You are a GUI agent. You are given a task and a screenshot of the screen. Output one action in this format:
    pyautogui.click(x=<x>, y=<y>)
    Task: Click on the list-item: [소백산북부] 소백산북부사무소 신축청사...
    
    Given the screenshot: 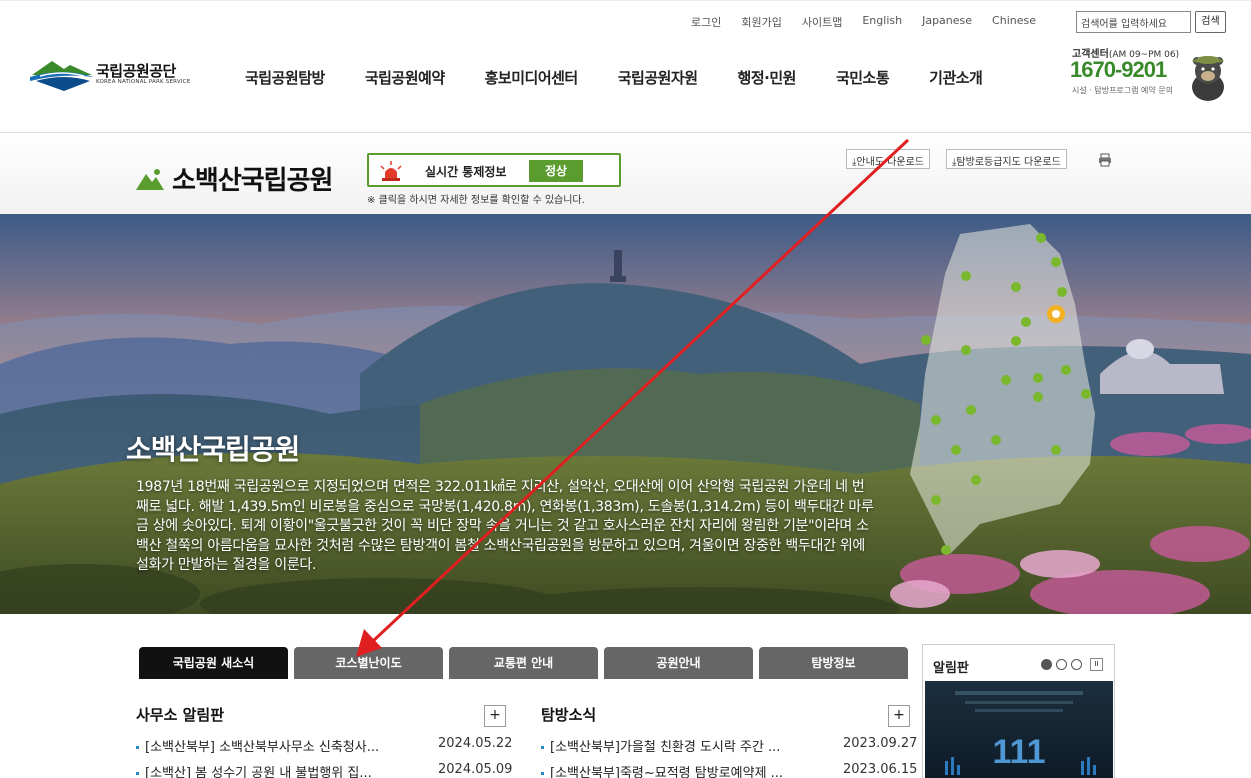 What is the action you would take?
    pyautogui.click(x=257, y=745)
    